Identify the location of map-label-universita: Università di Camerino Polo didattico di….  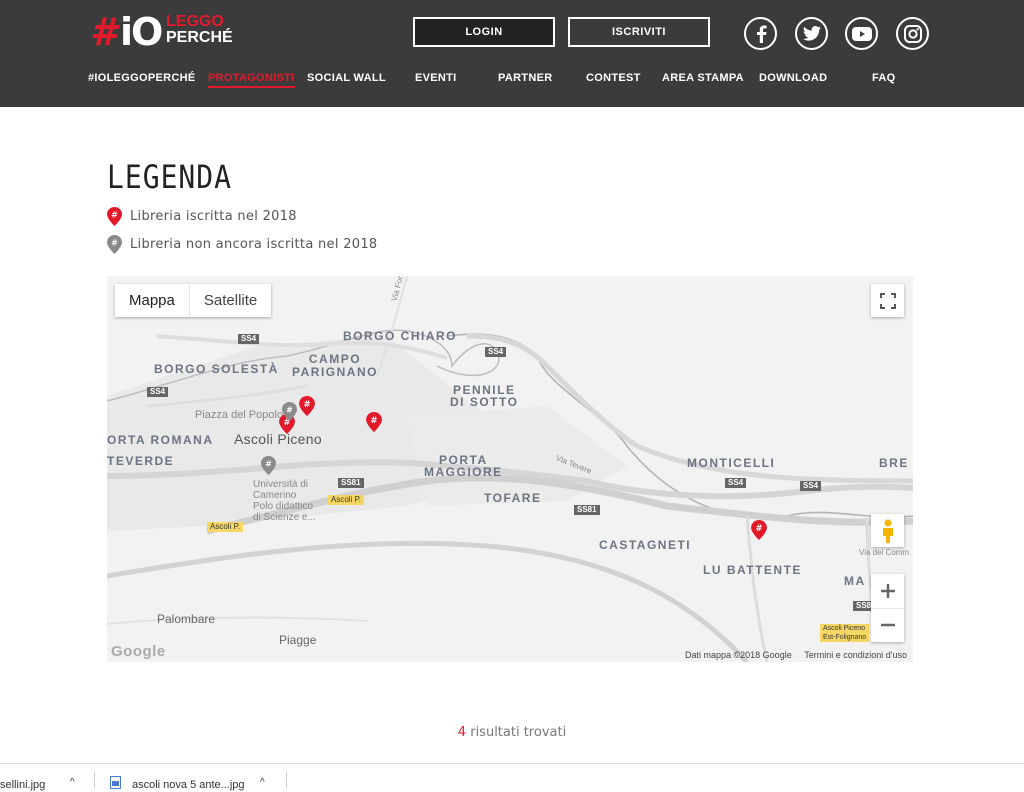
(284, 501).